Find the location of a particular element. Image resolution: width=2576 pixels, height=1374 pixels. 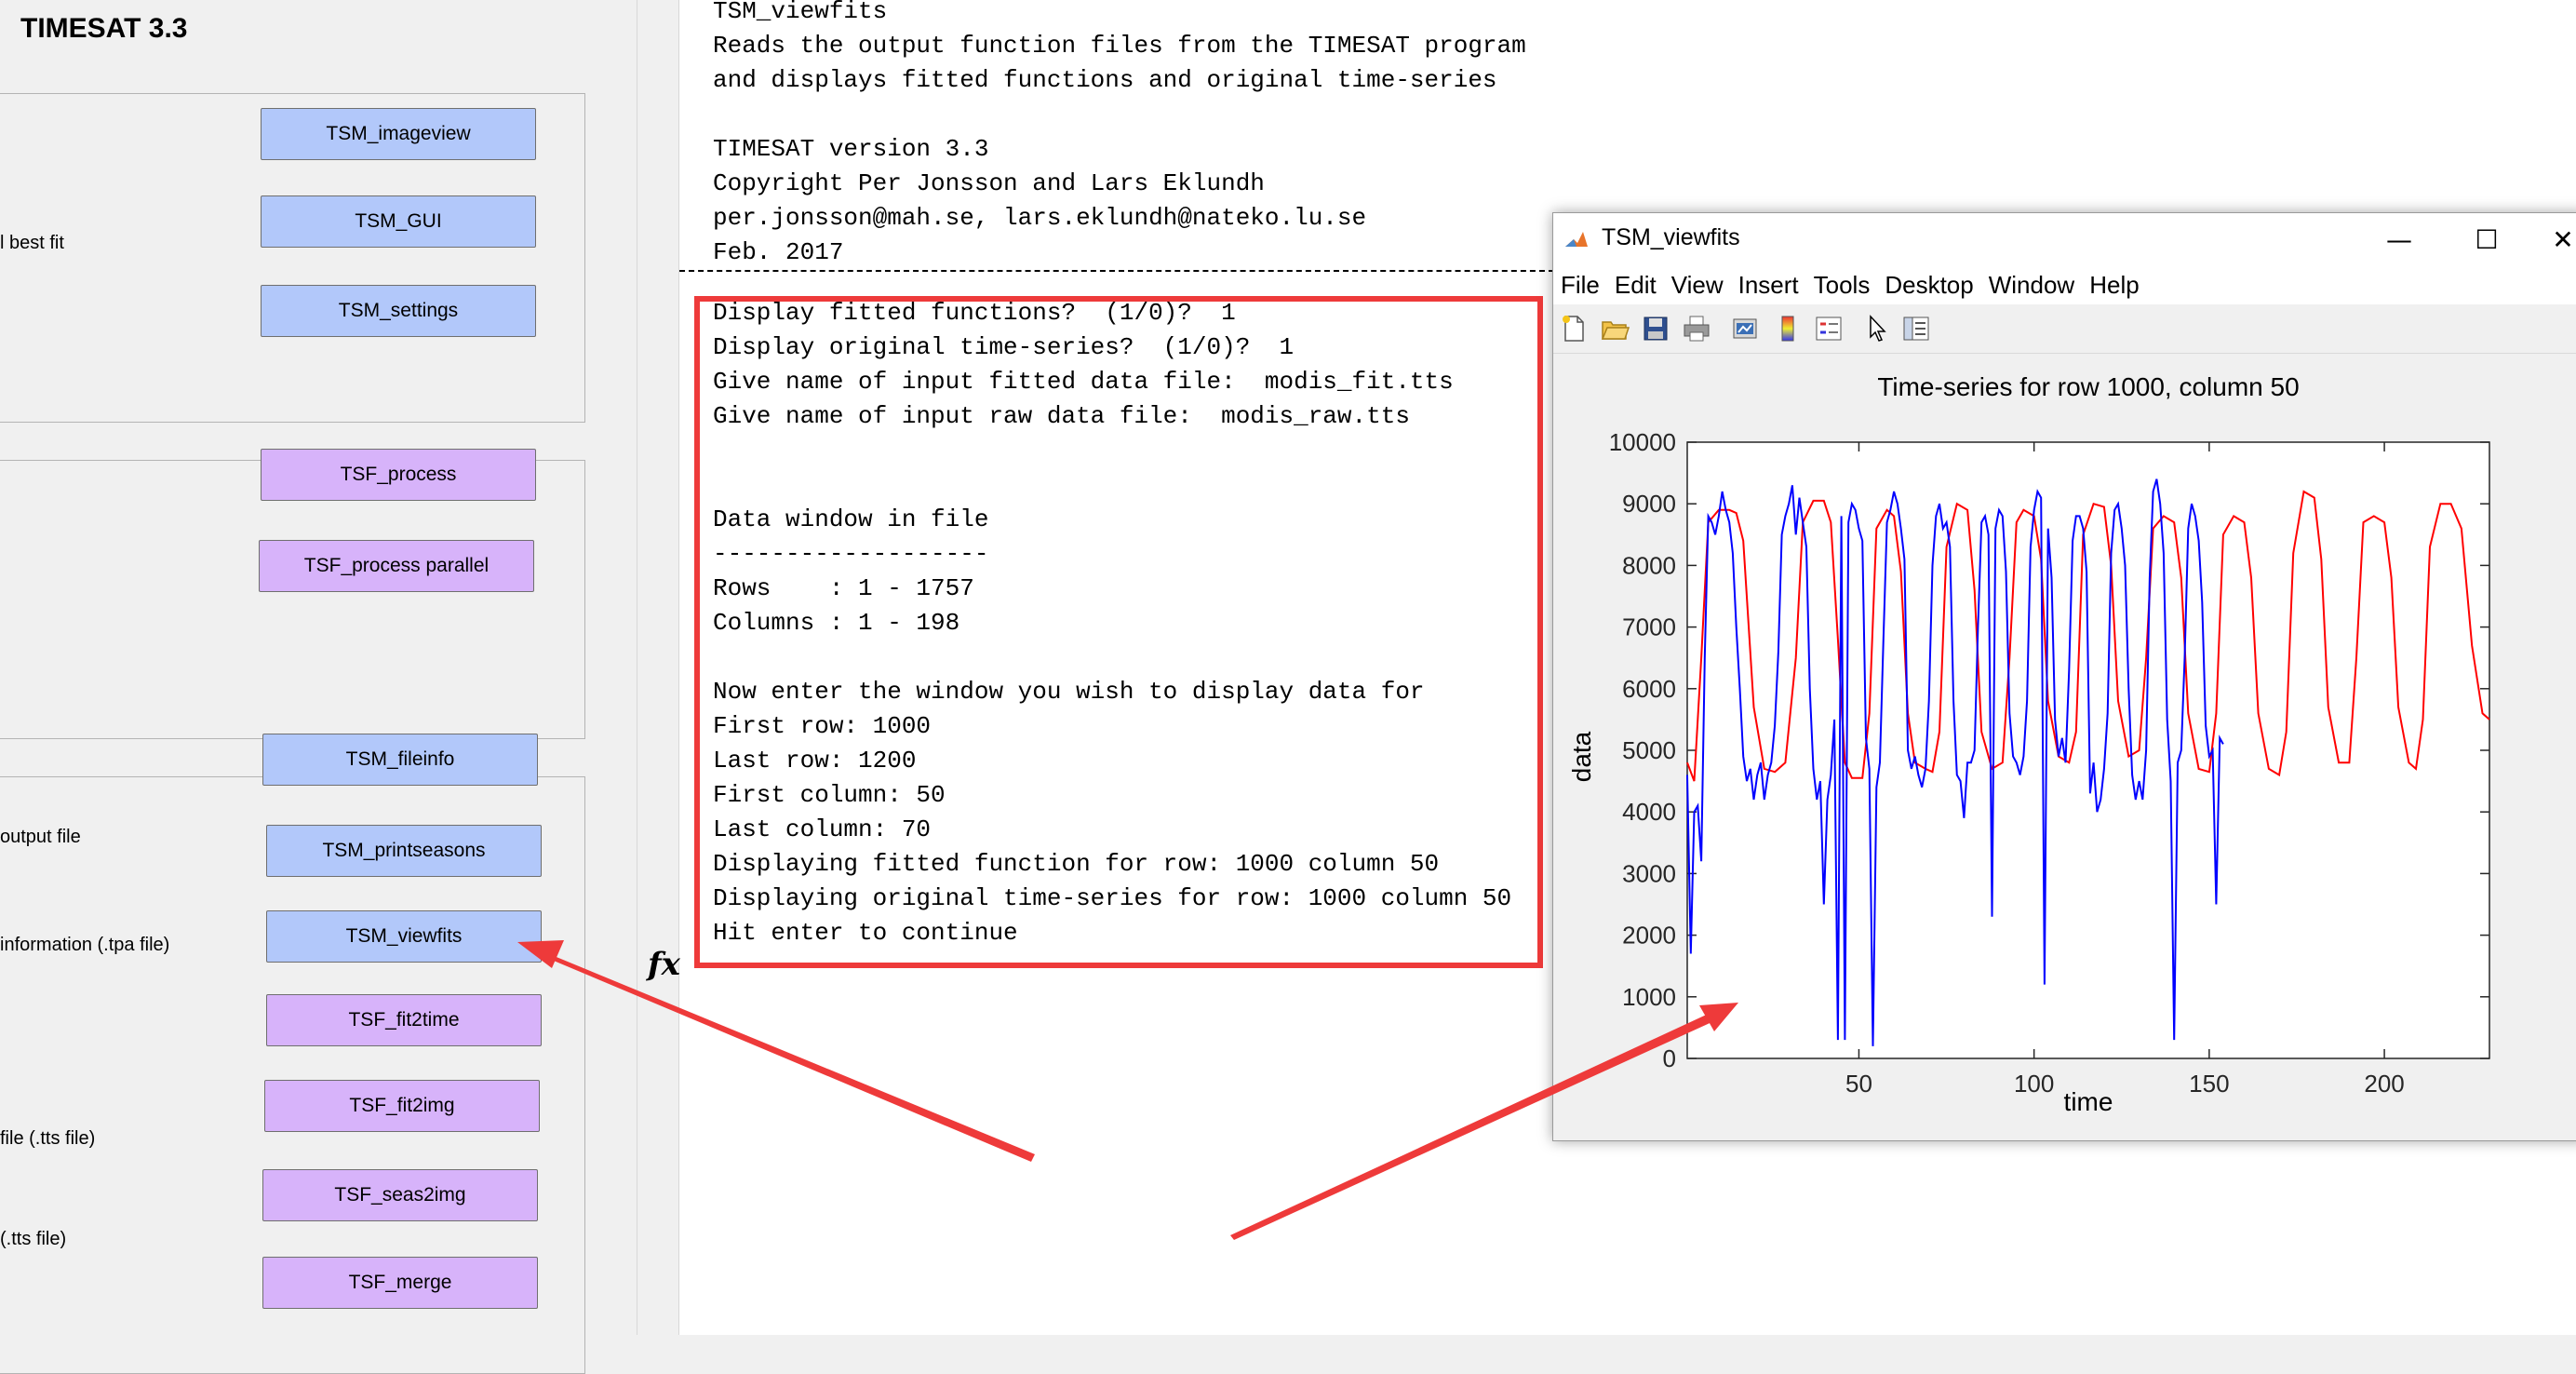

menu-view: View is located at coordinates (1697, 285).